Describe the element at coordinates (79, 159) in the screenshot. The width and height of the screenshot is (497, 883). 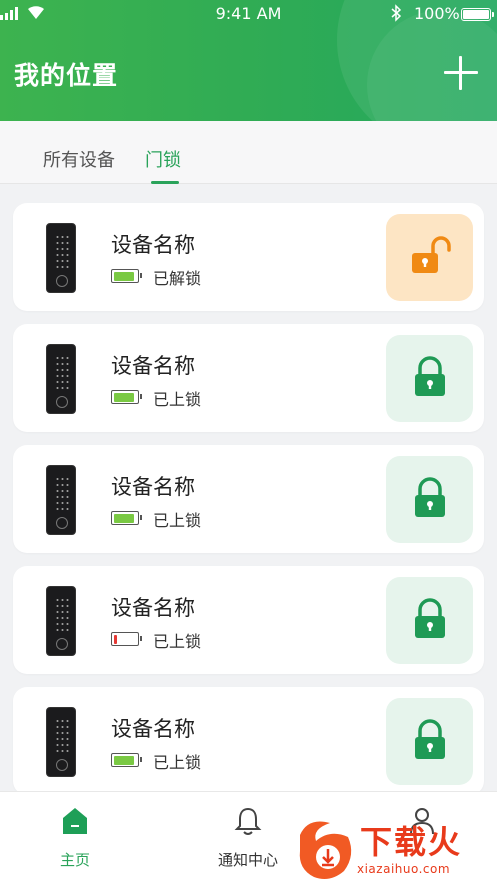
I see `tab-all-devices: 所有设备` at that location.